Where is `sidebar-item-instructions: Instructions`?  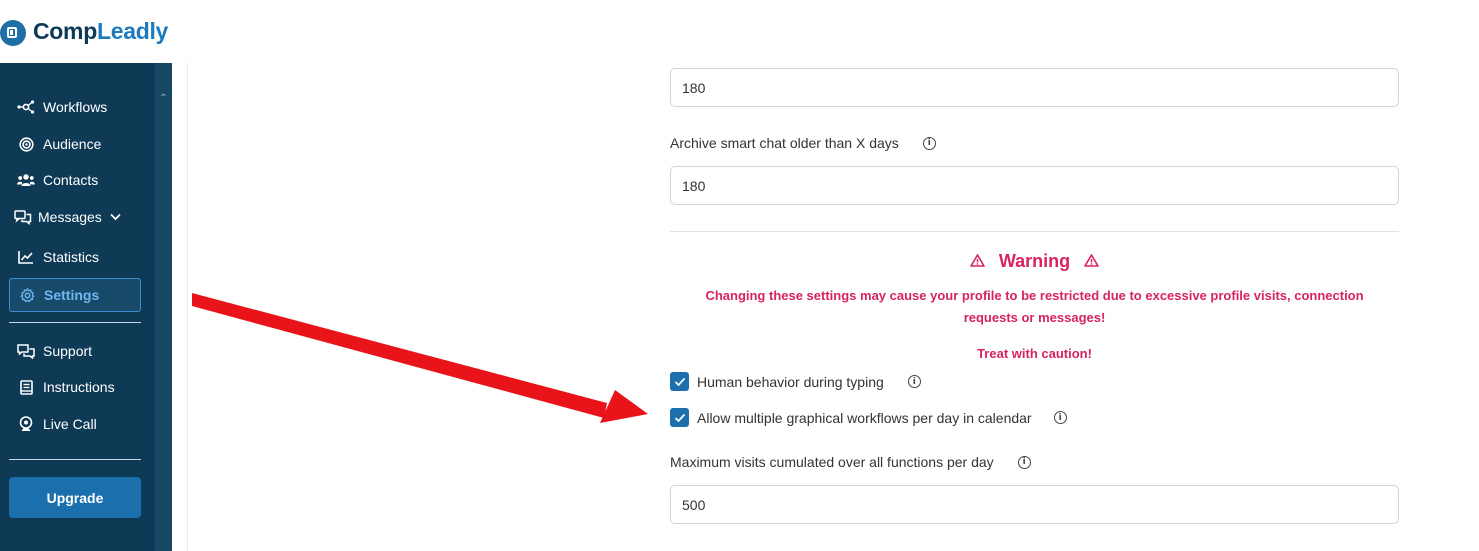 sidebar-item-instructions: Instructions is located at coordinates (75, 387).